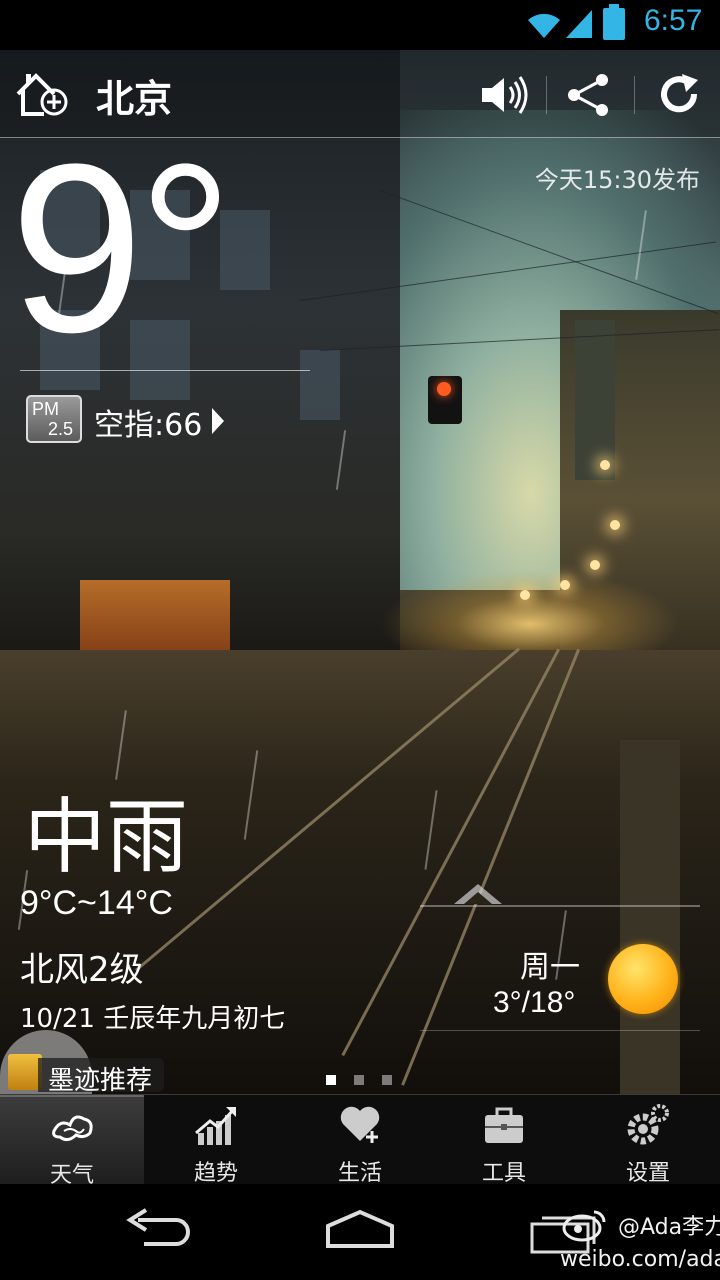  I want to click on temperature-divider, so click(165, 370).